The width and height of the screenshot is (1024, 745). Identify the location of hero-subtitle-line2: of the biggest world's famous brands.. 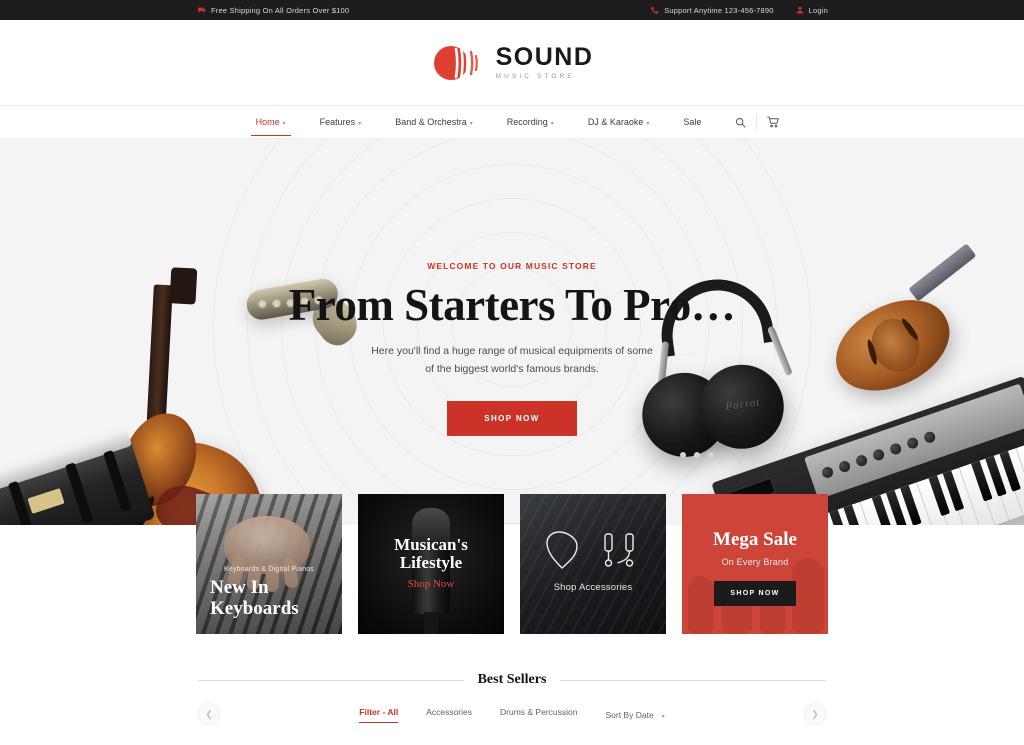
(512, 369).